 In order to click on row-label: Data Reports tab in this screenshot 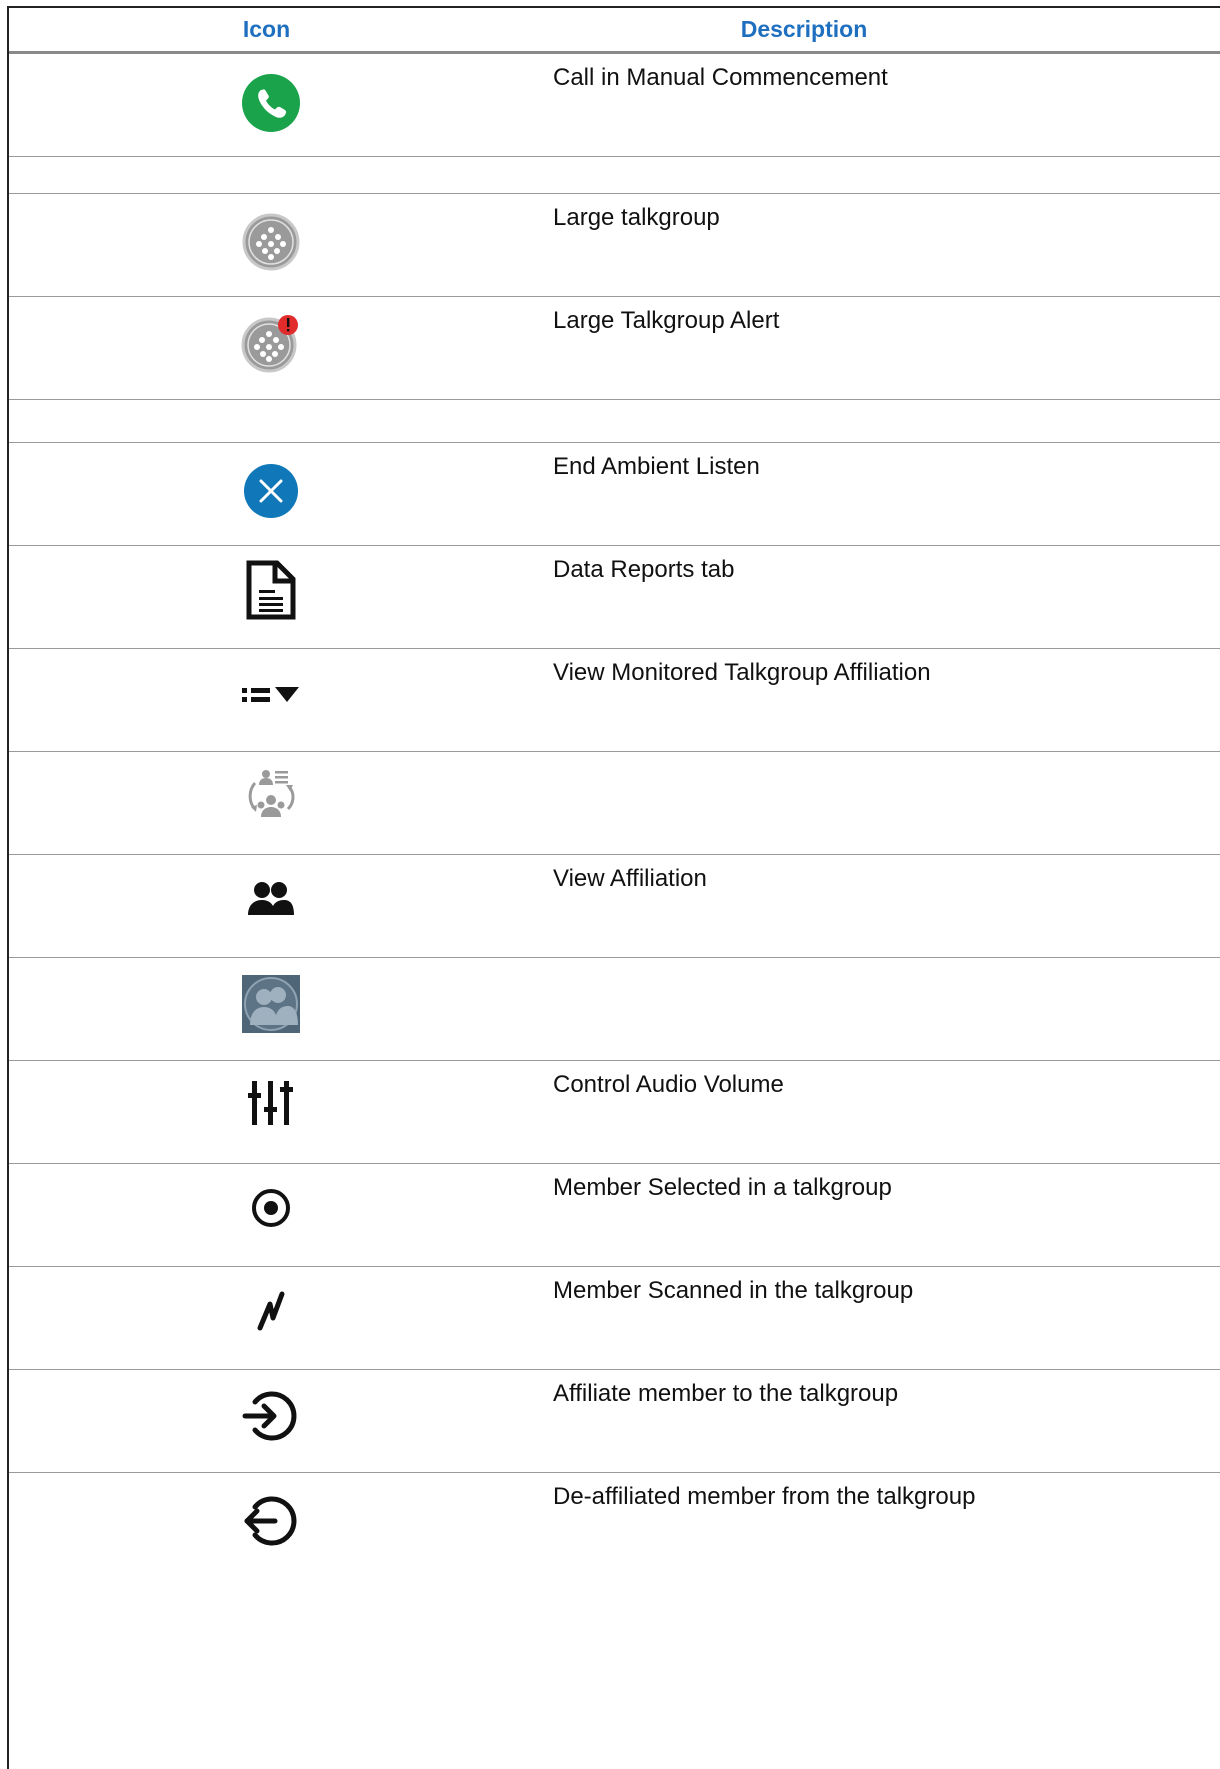, I will do `click(644, 569)`.